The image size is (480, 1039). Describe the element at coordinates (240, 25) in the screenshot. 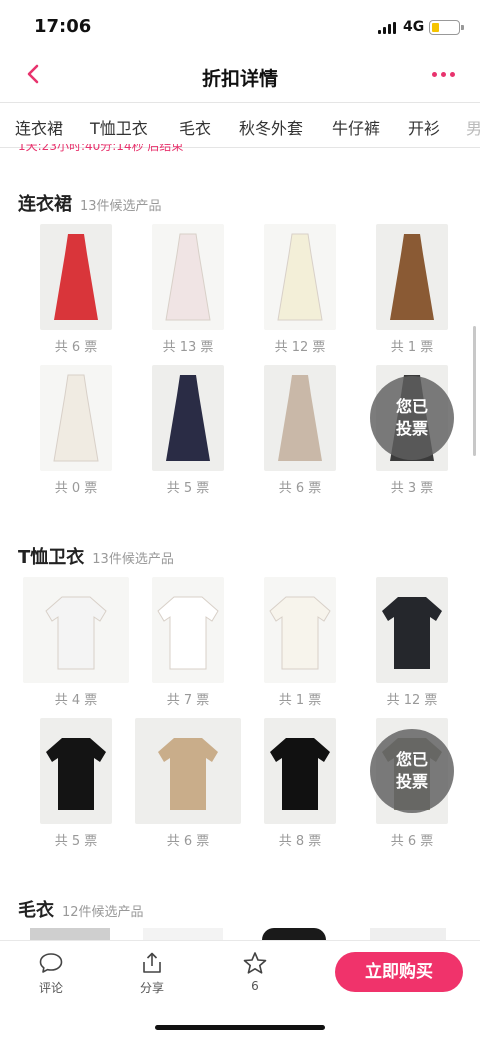

I see `status-bar: 17:06 4G` at that location.